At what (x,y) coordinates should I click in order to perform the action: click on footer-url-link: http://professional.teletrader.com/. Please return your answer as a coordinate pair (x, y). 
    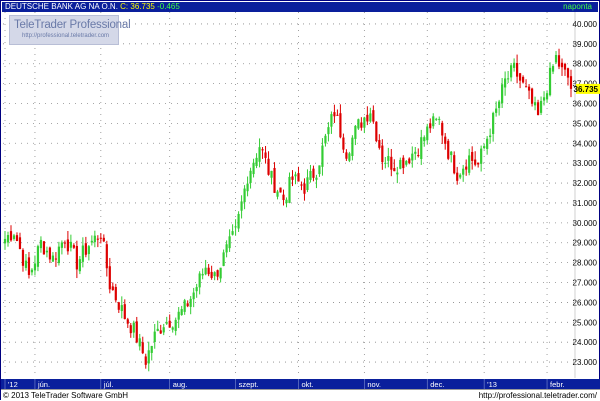
    Looking at the image, I should click on (538, 395).